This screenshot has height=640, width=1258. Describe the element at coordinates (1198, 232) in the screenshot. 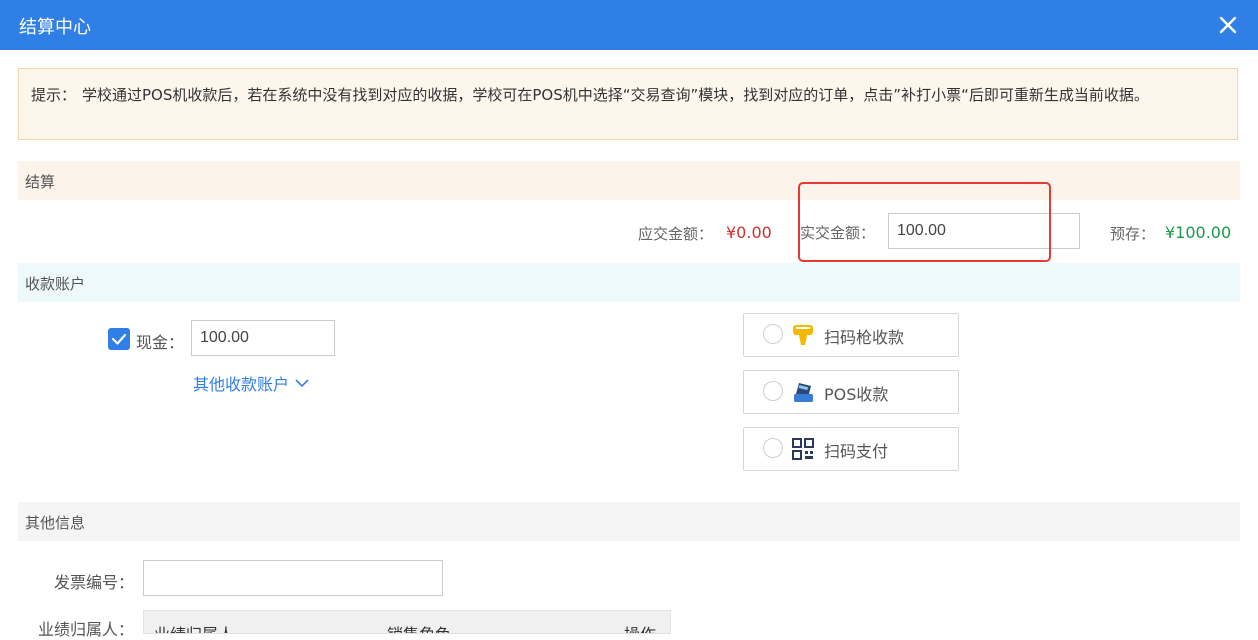

I see `prepaid-value: ¥100.00` at that location.